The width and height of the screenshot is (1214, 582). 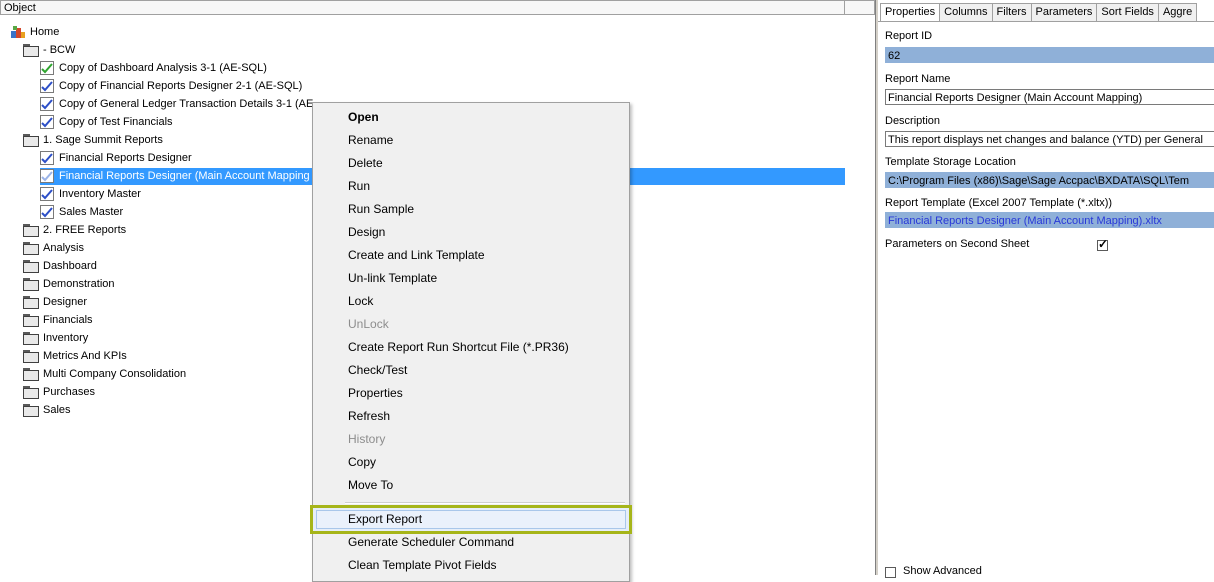 I want to click on menu-item-unlock: UnLock, so click(x=471, y=324).